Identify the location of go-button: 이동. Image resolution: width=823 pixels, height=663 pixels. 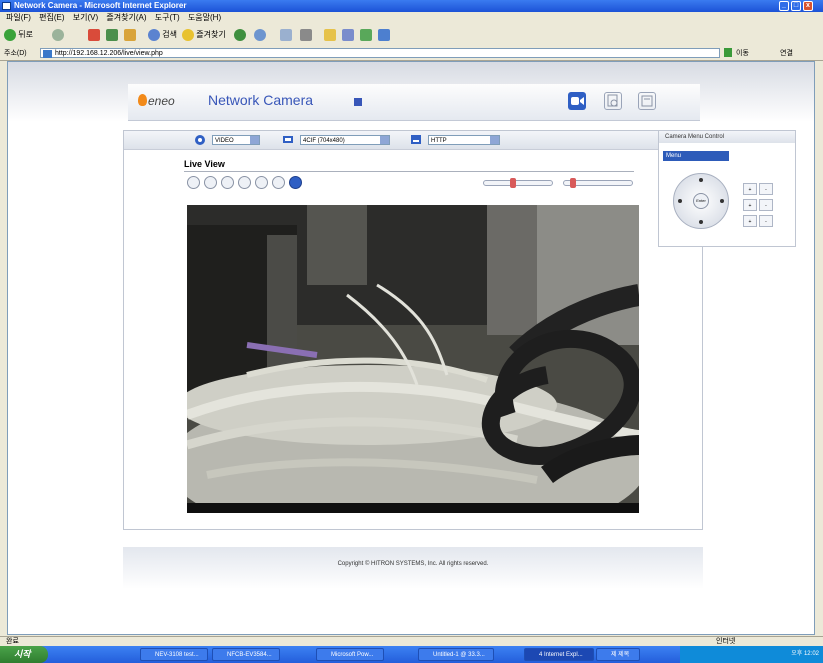
(742, 53).